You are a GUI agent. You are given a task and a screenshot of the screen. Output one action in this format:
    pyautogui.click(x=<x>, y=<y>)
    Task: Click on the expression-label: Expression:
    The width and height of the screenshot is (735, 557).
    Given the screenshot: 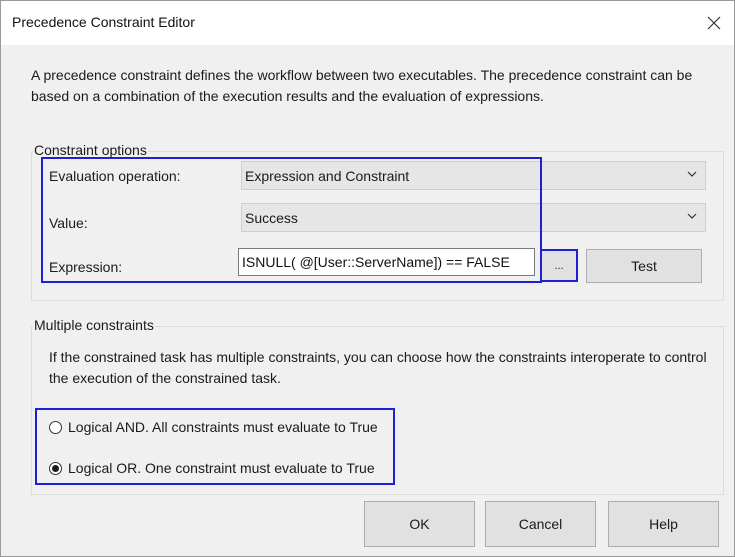 What is the action you would take?
    pyautogui.click(x=86, y=267)
    